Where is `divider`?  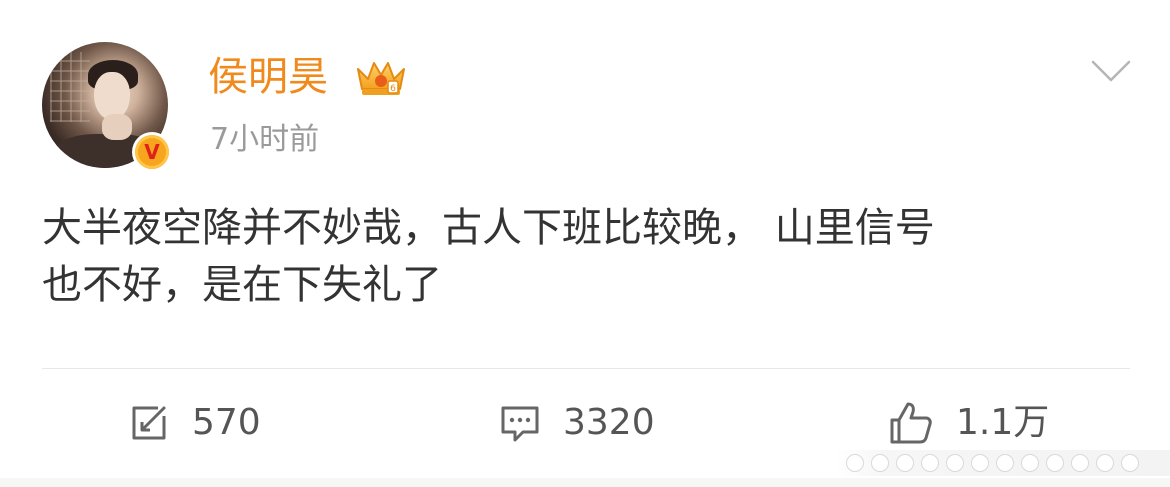
divider is located at coordinates (586, 368).